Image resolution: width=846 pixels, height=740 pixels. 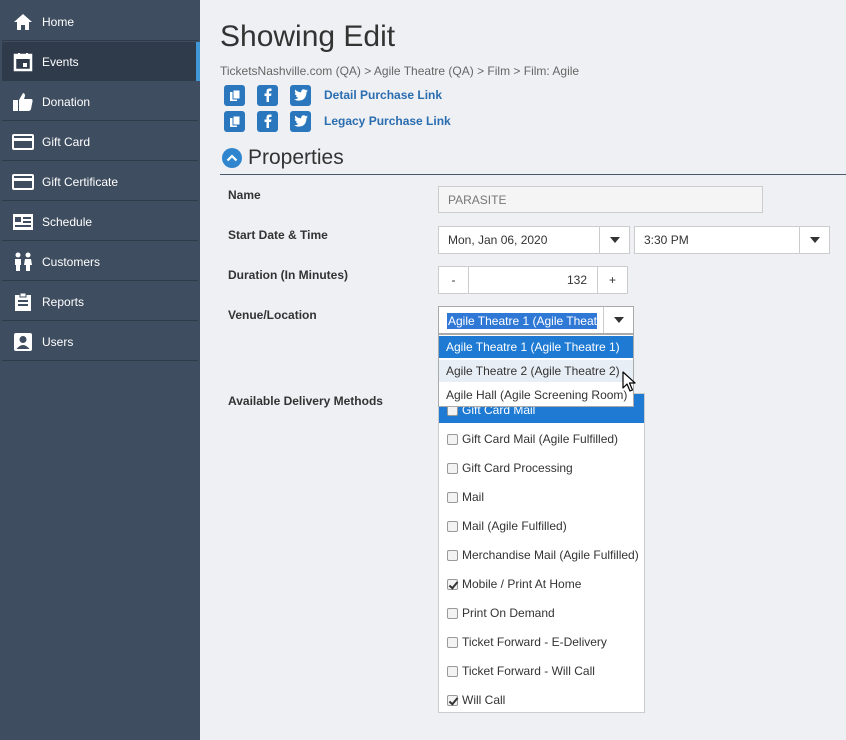 What do you see at coordinates (484, 700) in the screenshot?
I see `list-item-label: Will Call` at bounding box center [484, 700].